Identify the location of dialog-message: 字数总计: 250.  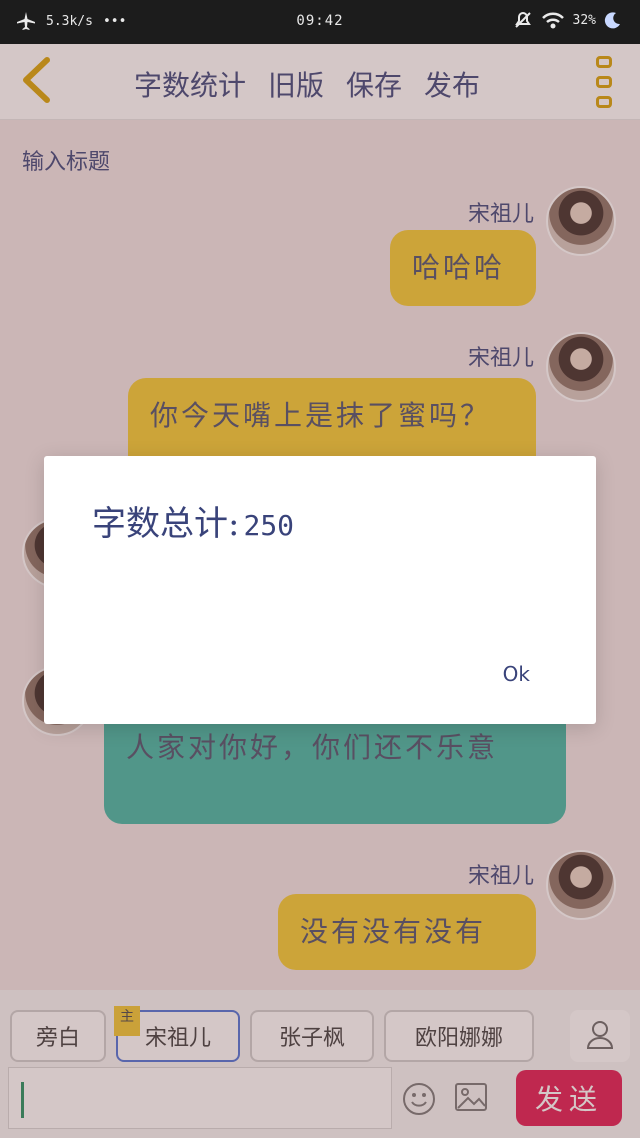
(193, 520).